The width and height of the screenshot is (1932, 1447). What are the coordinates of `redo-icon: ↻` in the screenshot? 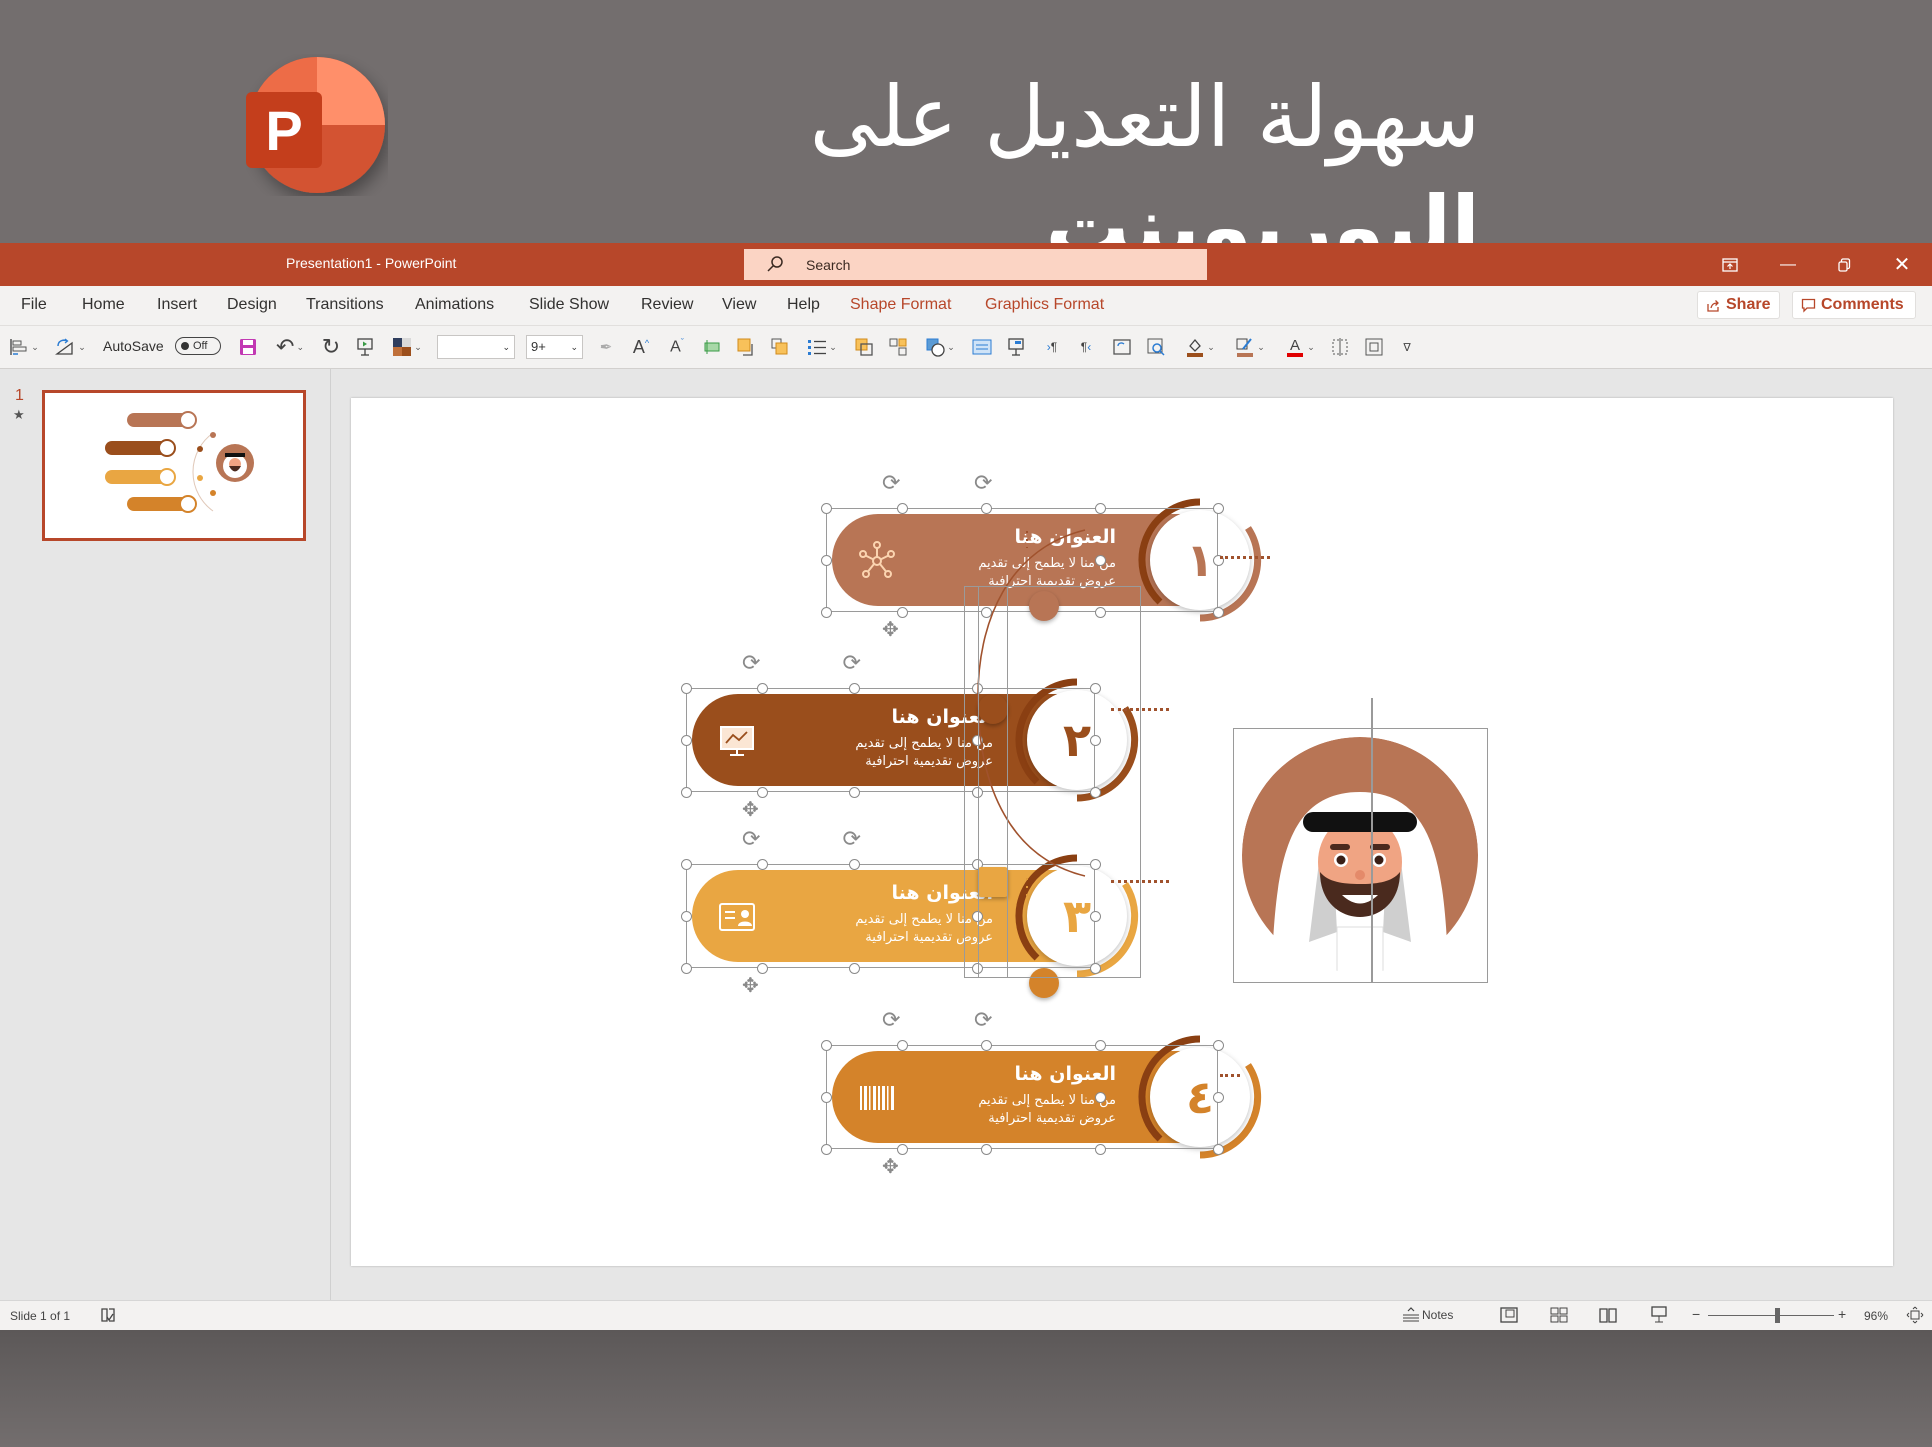 It's located at (331, 346).